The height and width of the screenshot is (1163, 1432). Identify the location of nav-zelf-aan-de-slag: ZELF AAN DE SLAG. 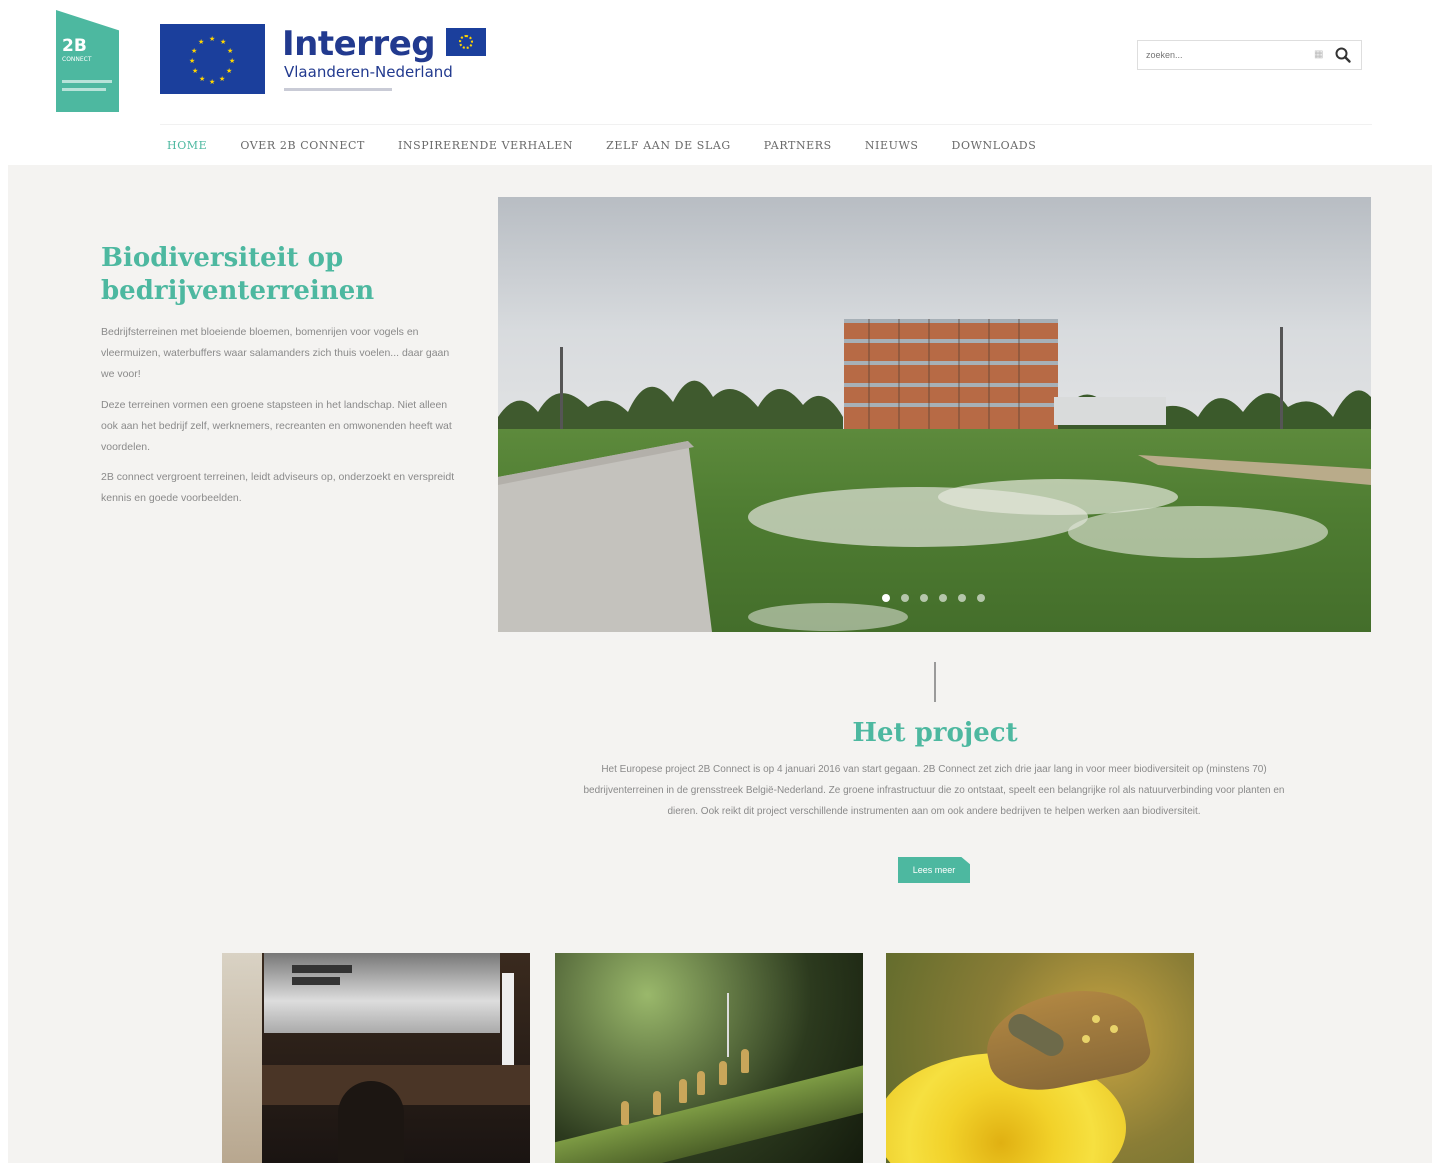
(668, 147).